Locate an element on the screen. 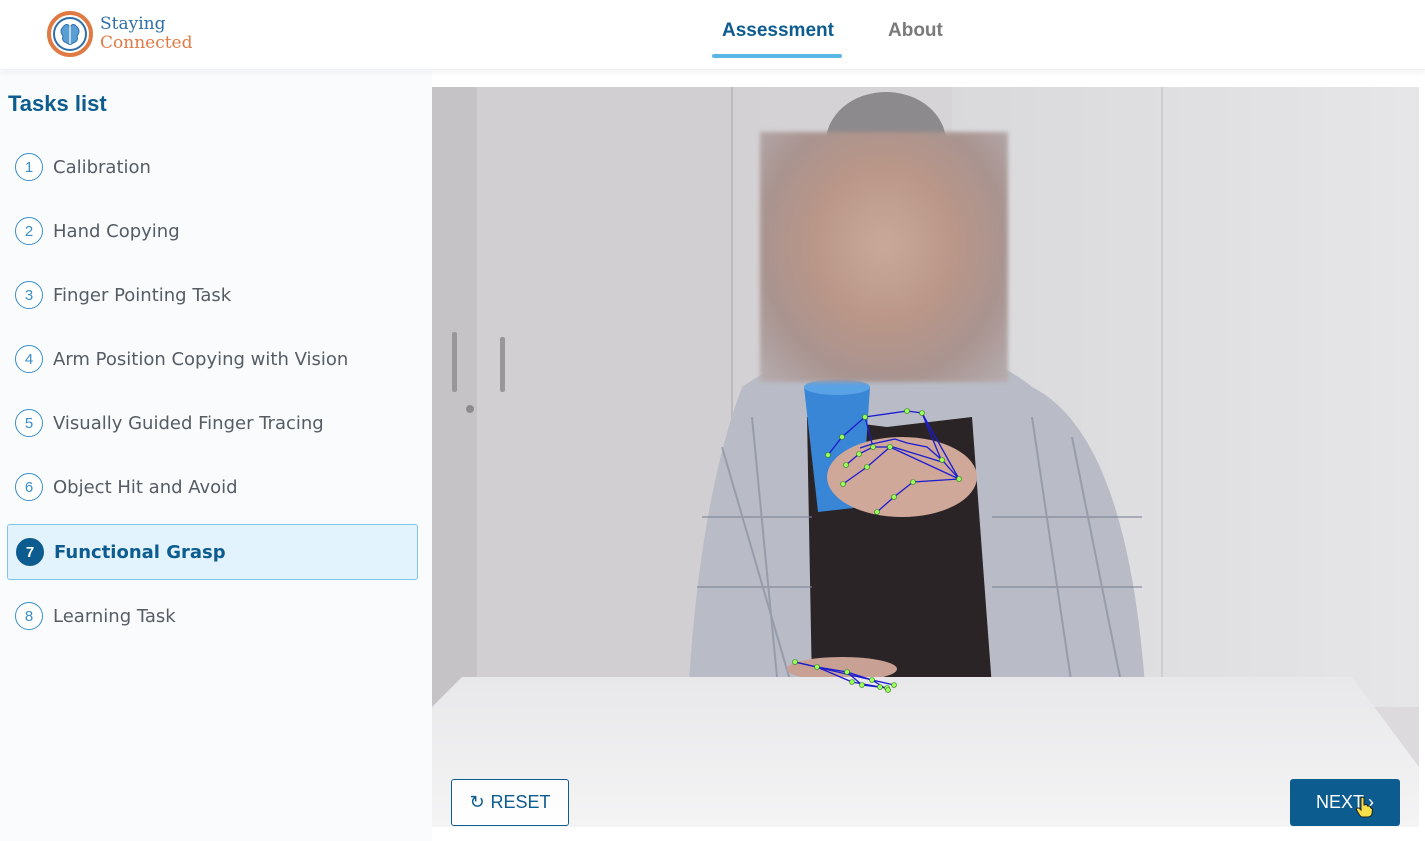 This screenshot has height=841, width=1425. task-number-badge: 2 is located at coordinates (29, 231).